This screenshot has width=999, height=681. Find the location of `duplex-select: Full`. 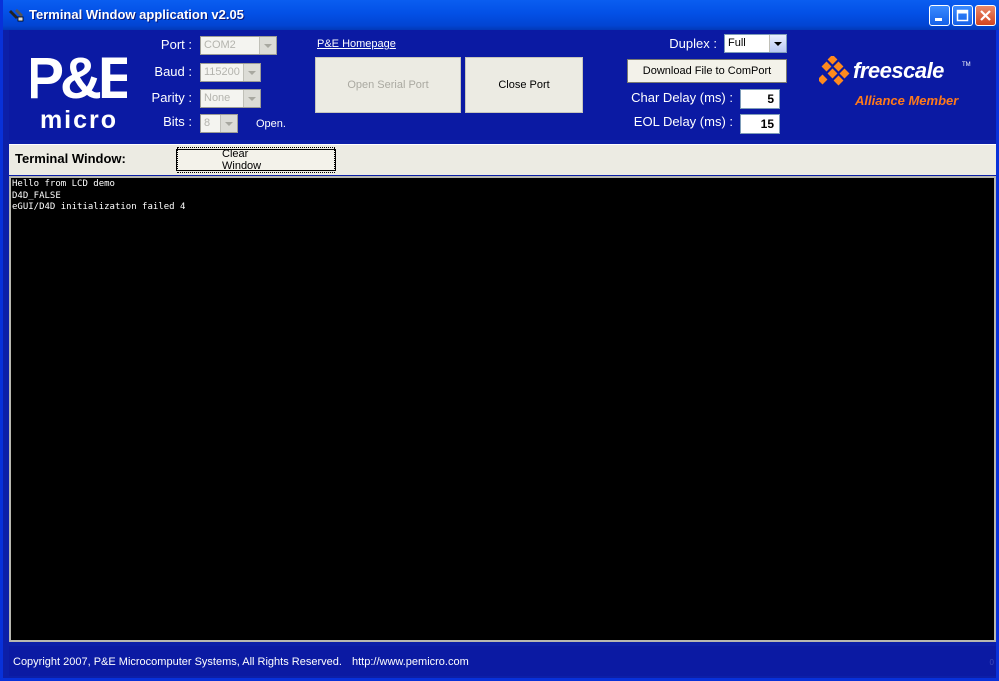

duplex-select: Full is located at coordinates (755, 43).